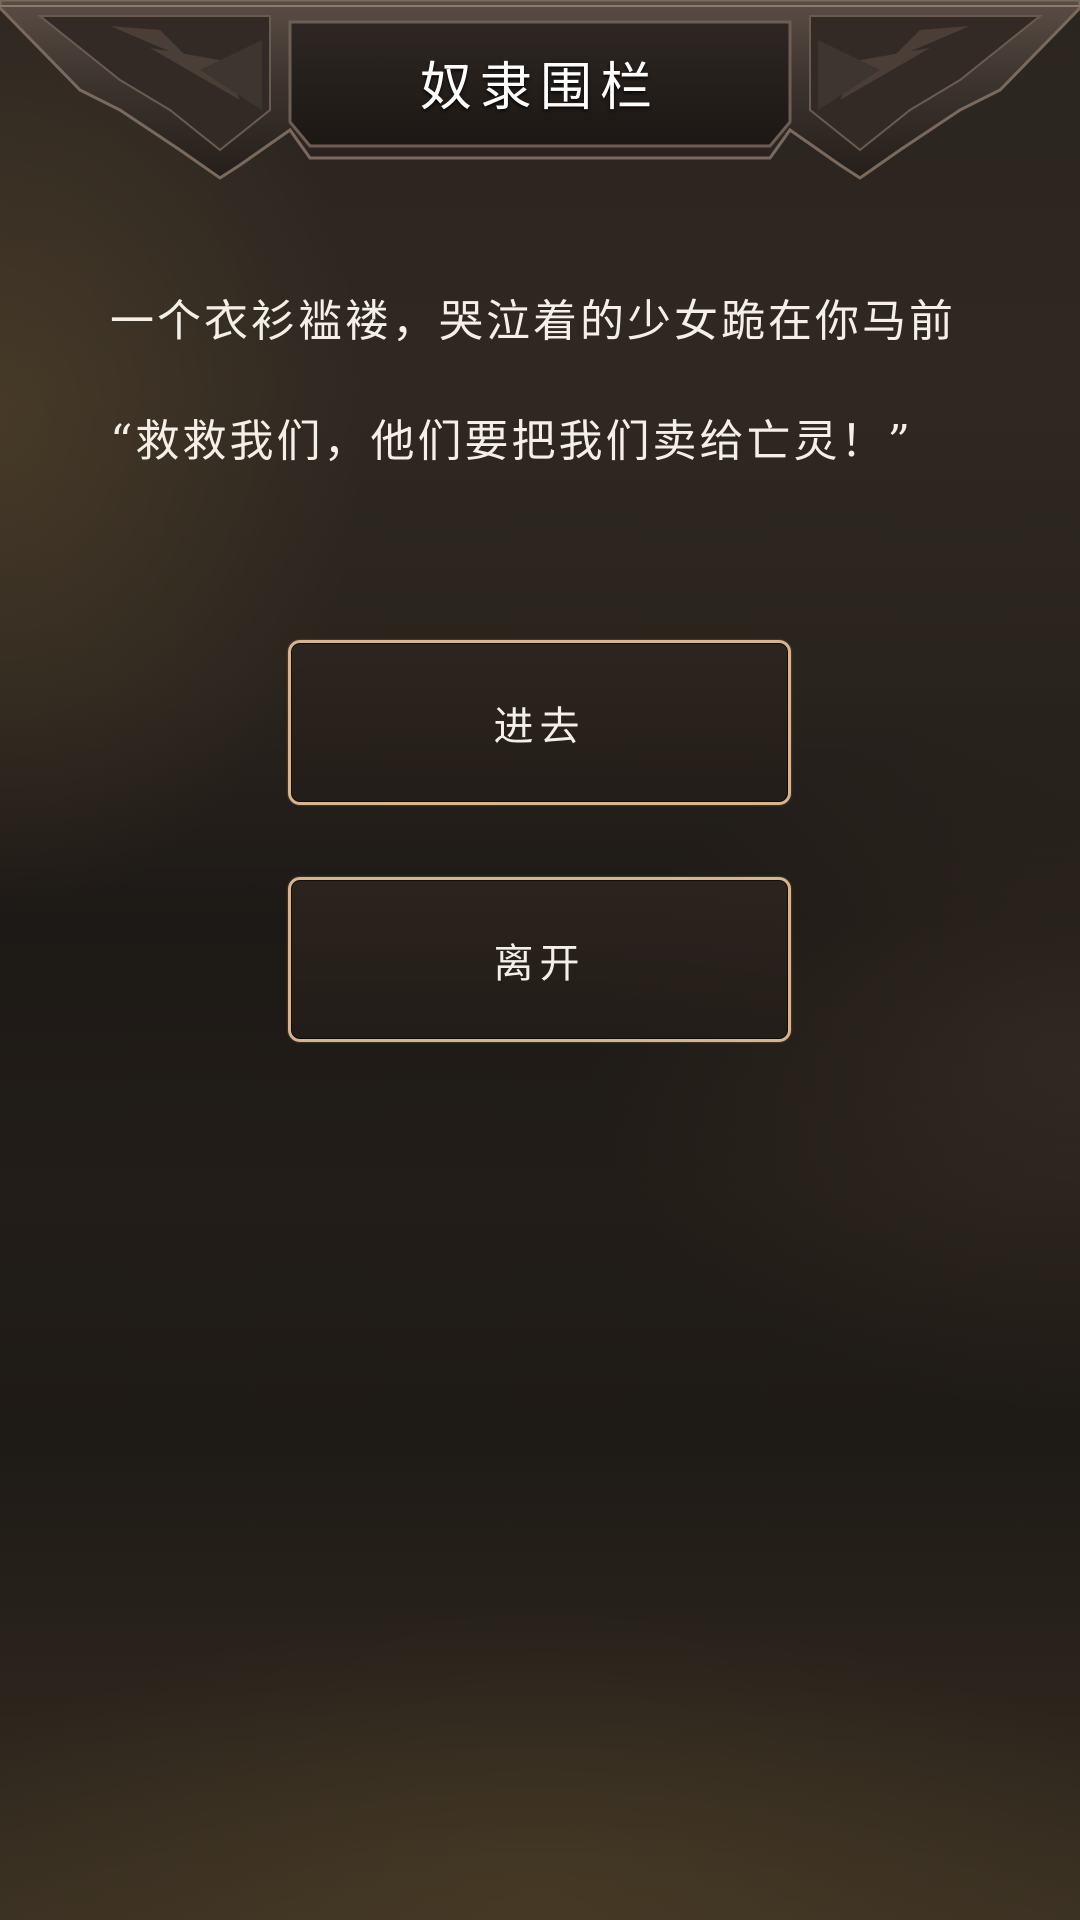 The height and width of the screenshot is (1920, 1080). What do you see at coordinates (539, 726) in the screenshot?
I see `enter-button-label: 进去` at bounding box center [539, 726].